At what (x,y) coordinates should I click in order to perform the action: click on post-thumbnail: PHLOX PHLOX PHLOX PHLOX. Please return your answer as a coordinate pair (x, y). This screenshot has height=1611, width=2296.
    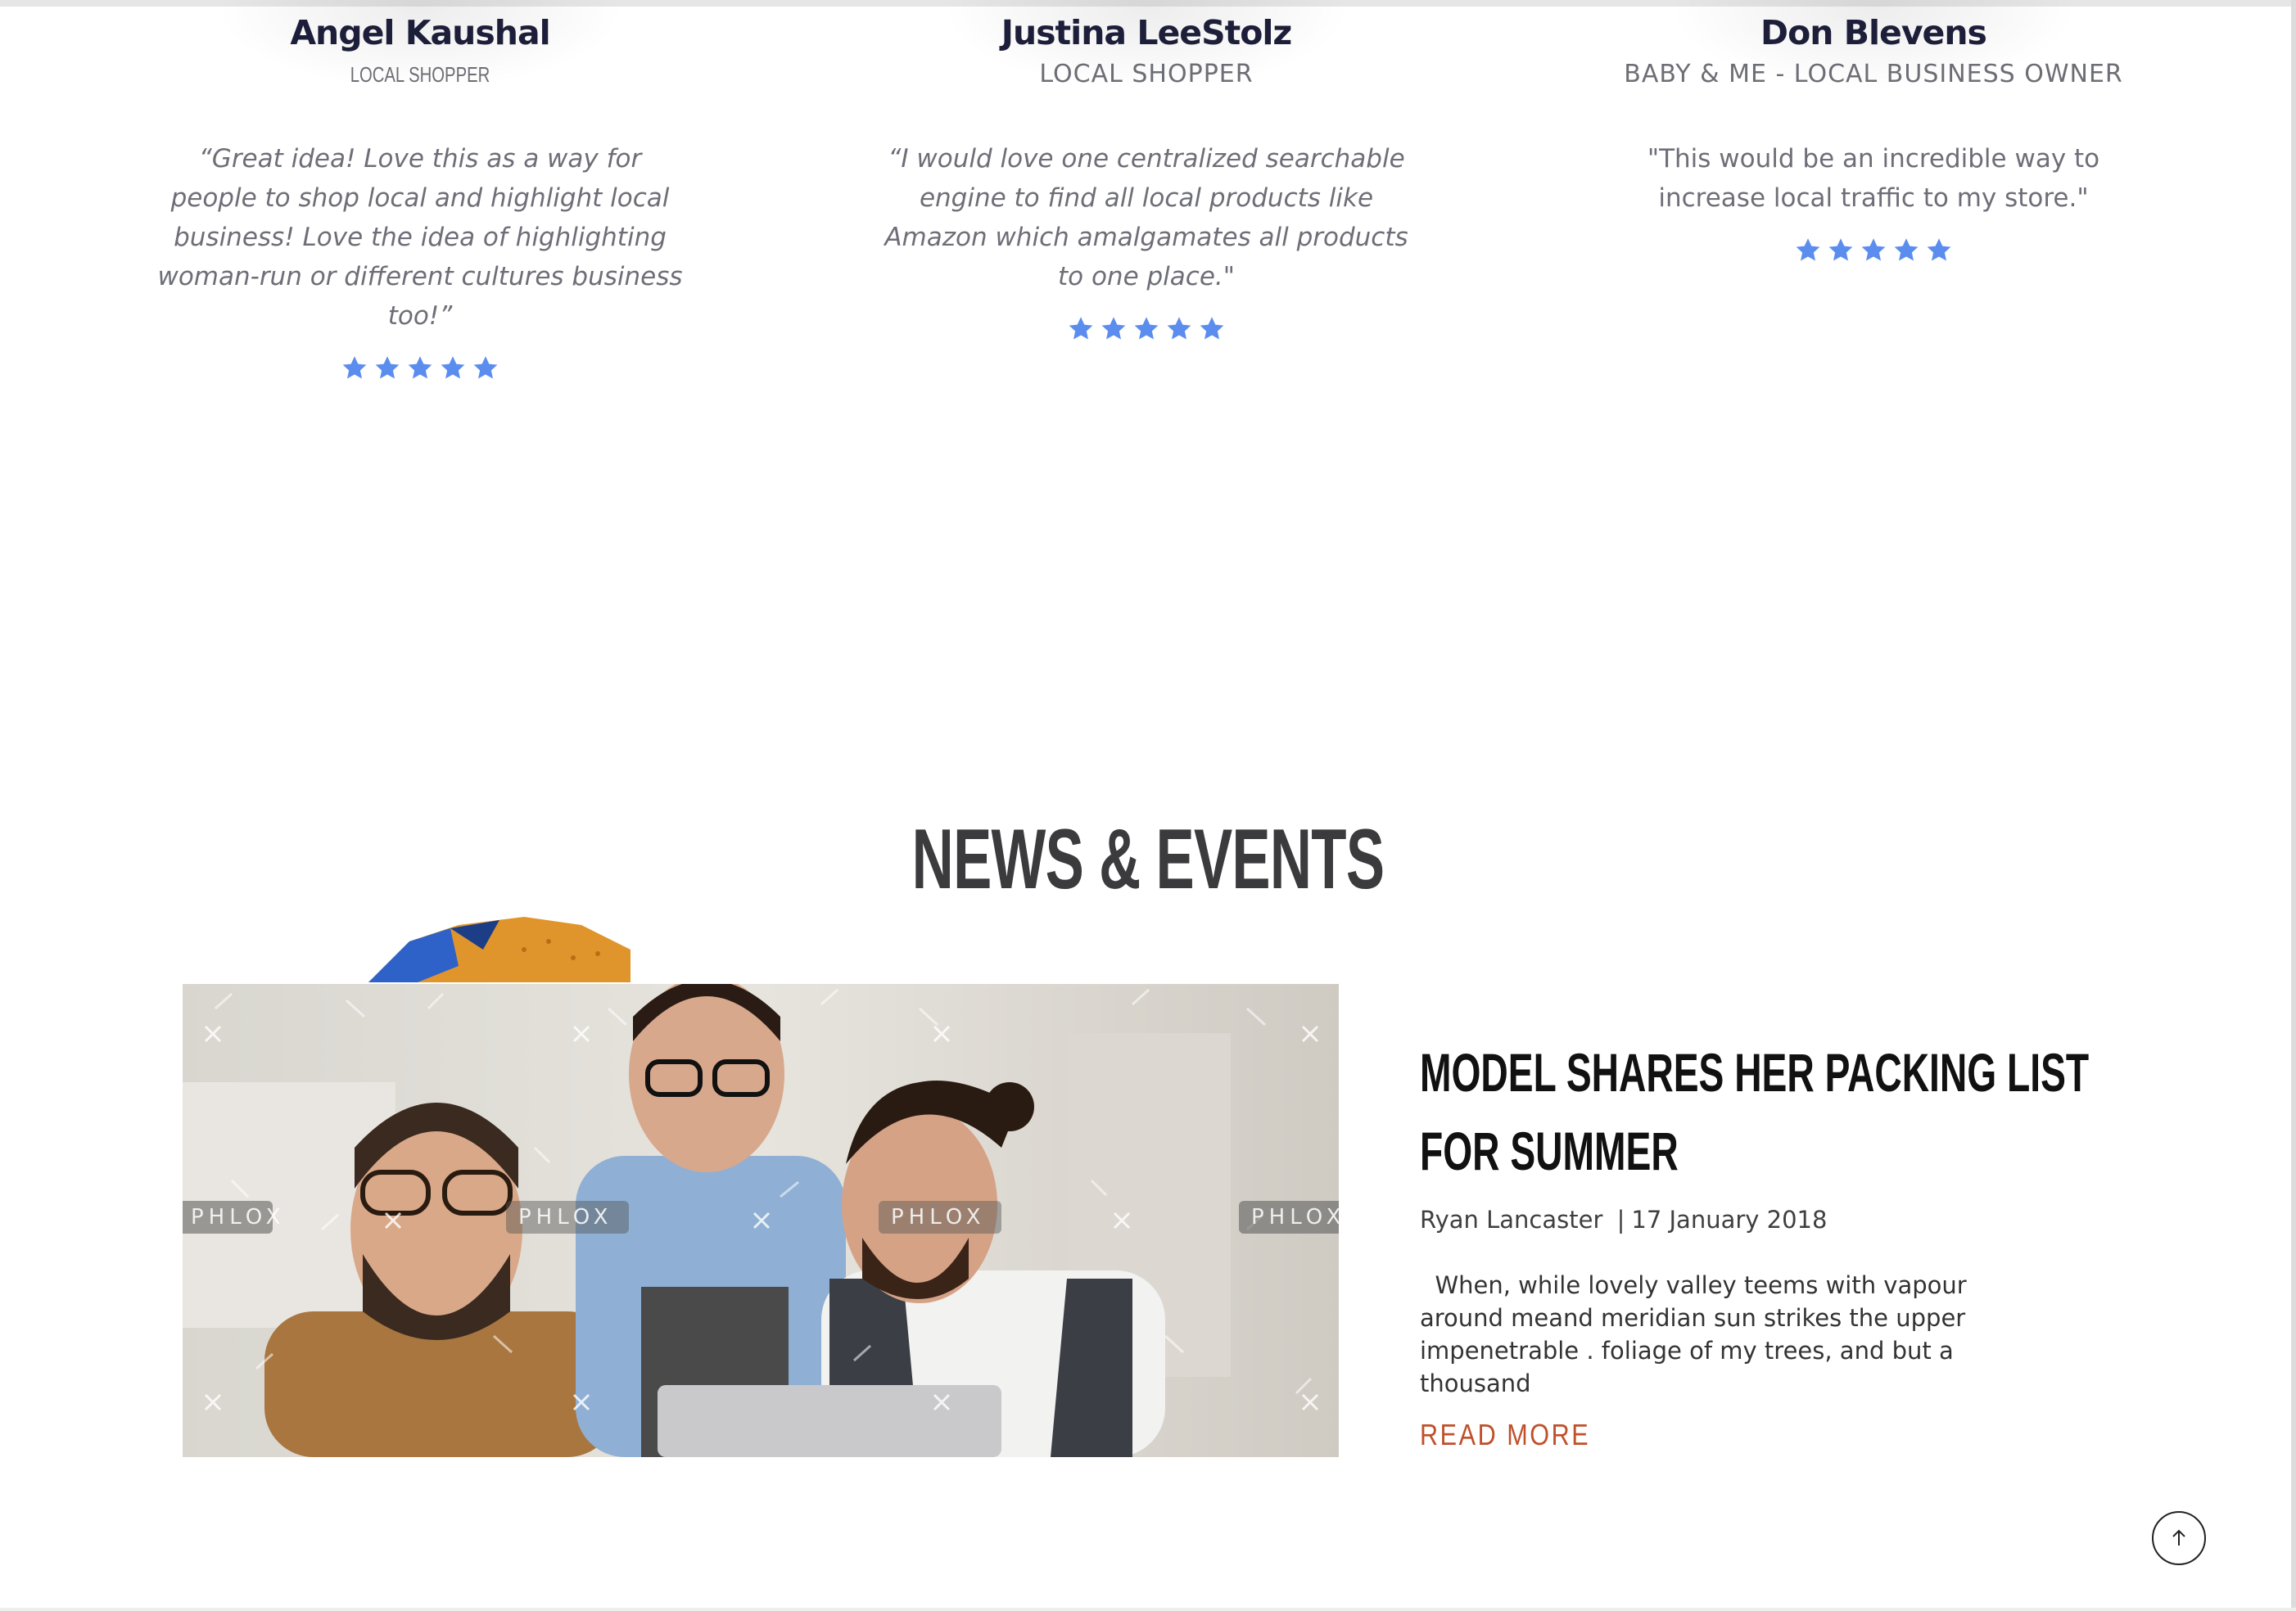
    Looking at the image, I should click on (761, 1220).